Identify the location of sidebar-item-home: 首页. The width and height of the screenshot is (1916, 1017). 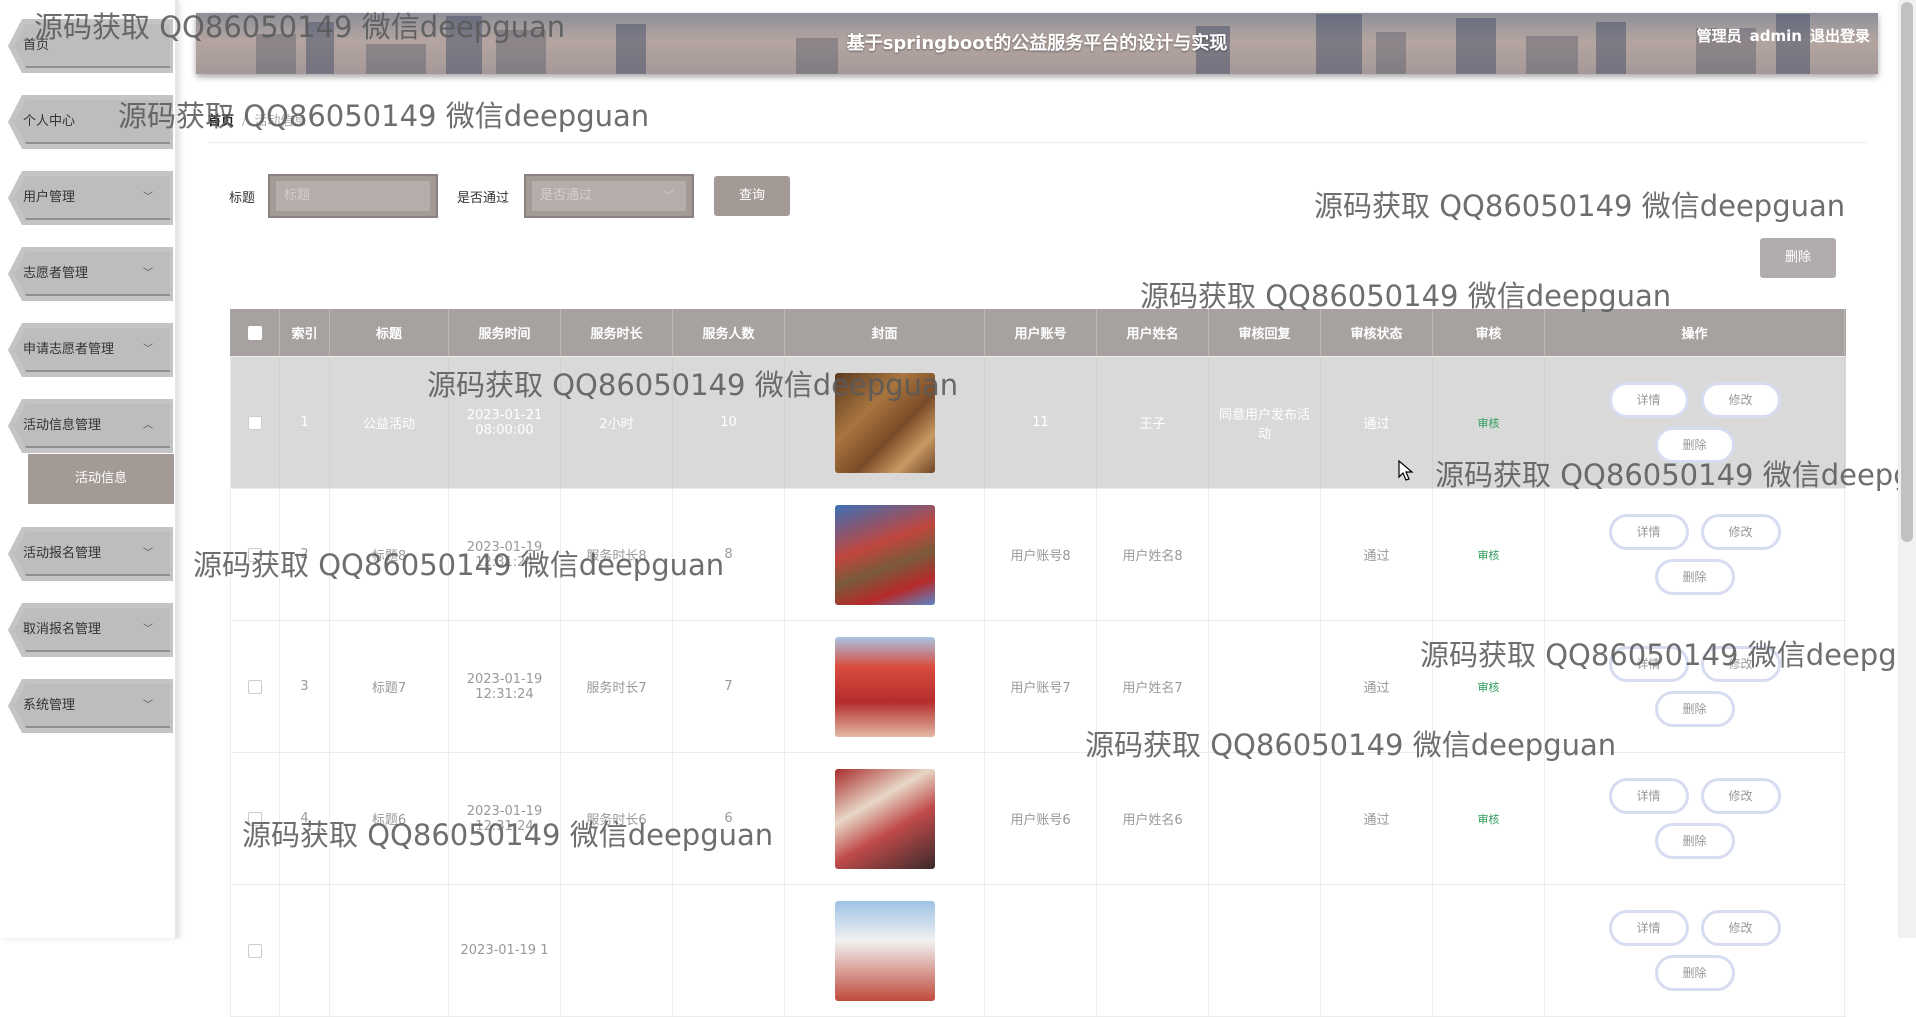
(90, 46).